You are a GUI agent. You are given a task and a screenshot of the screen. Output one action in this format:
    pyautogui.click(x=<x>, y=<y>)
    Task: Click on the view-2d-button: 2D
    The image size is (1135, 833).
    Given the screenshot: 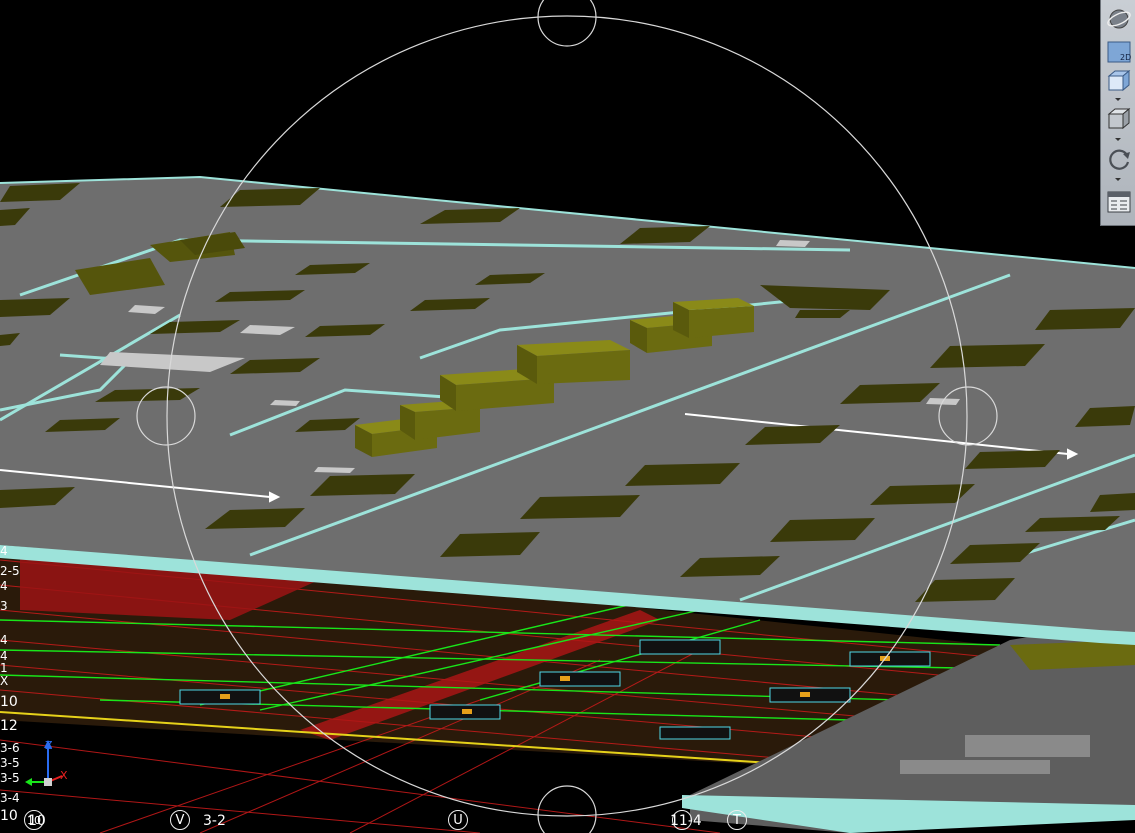 What is the action you would take?
    pyautogui.click(x=1118, y=52)
    